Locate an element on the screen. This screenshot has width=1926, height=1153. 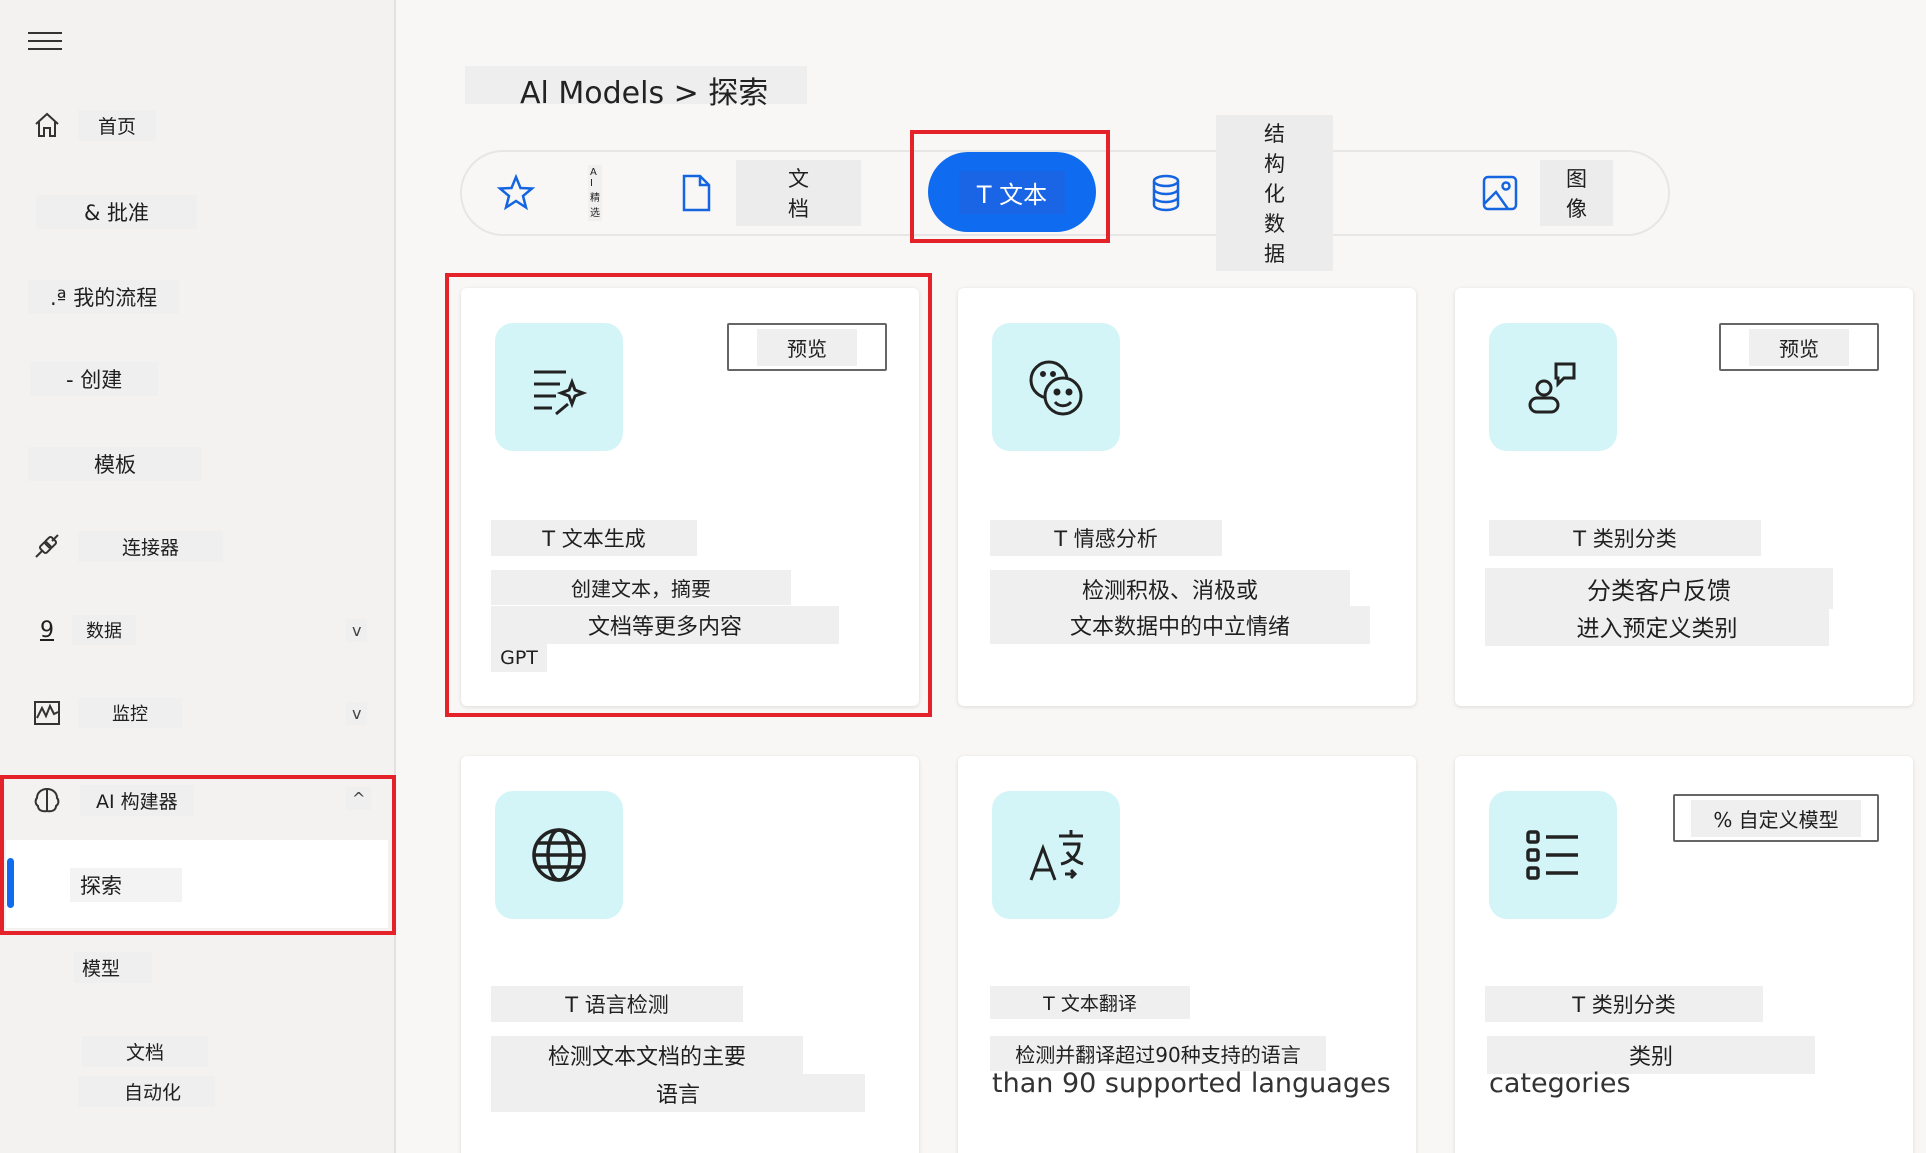
card-description-line: 分类客户反馈 is located at coordinates (1659, 588).